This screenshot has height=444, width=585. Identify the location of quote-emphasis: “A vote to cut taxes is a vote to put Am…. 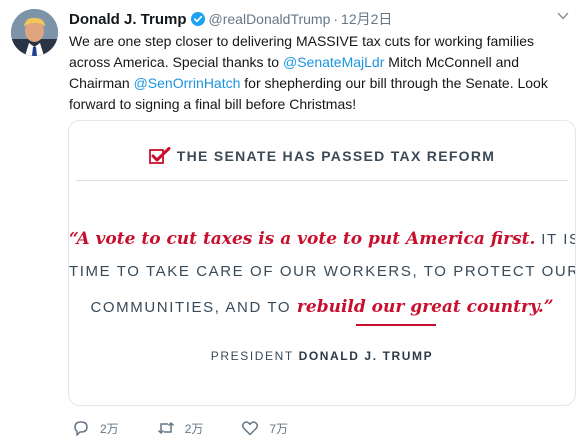
(302, 239).